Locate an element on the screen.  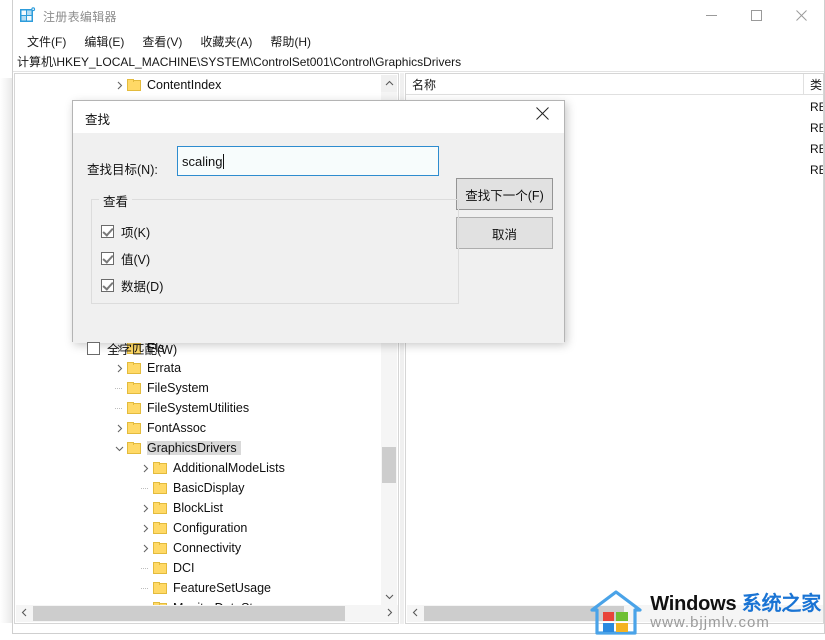
tree-item: BasicDisplay is located at coordinates (198, 488).